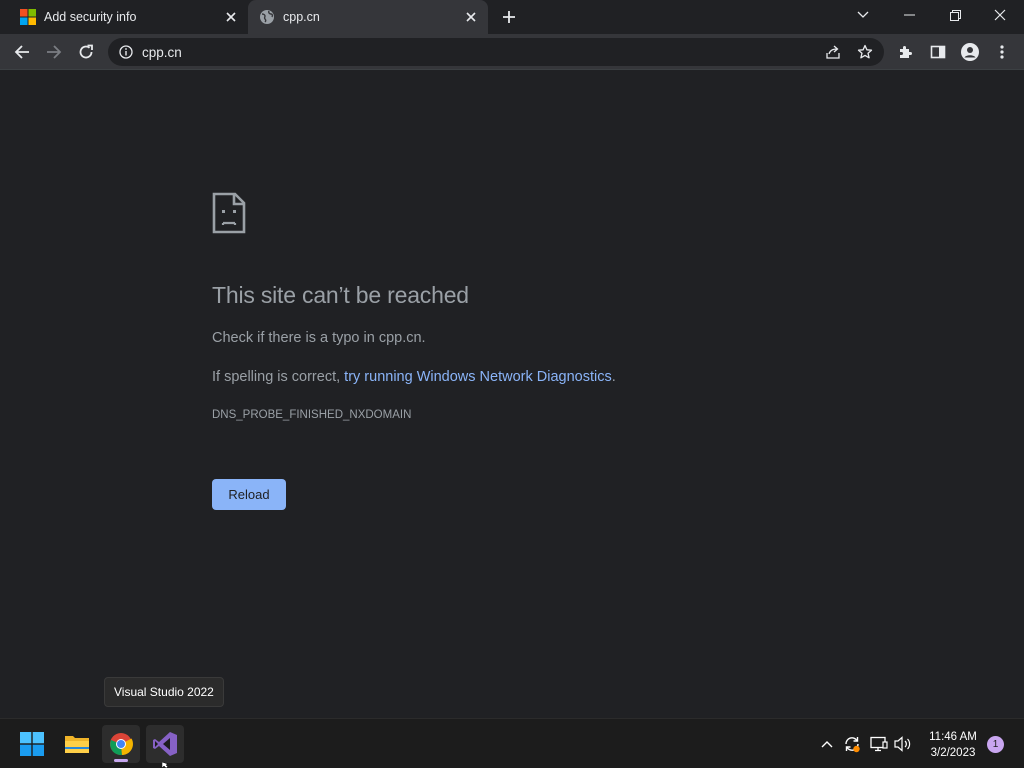  I want to click on mouse-cursor-icon, so click(165, 765).